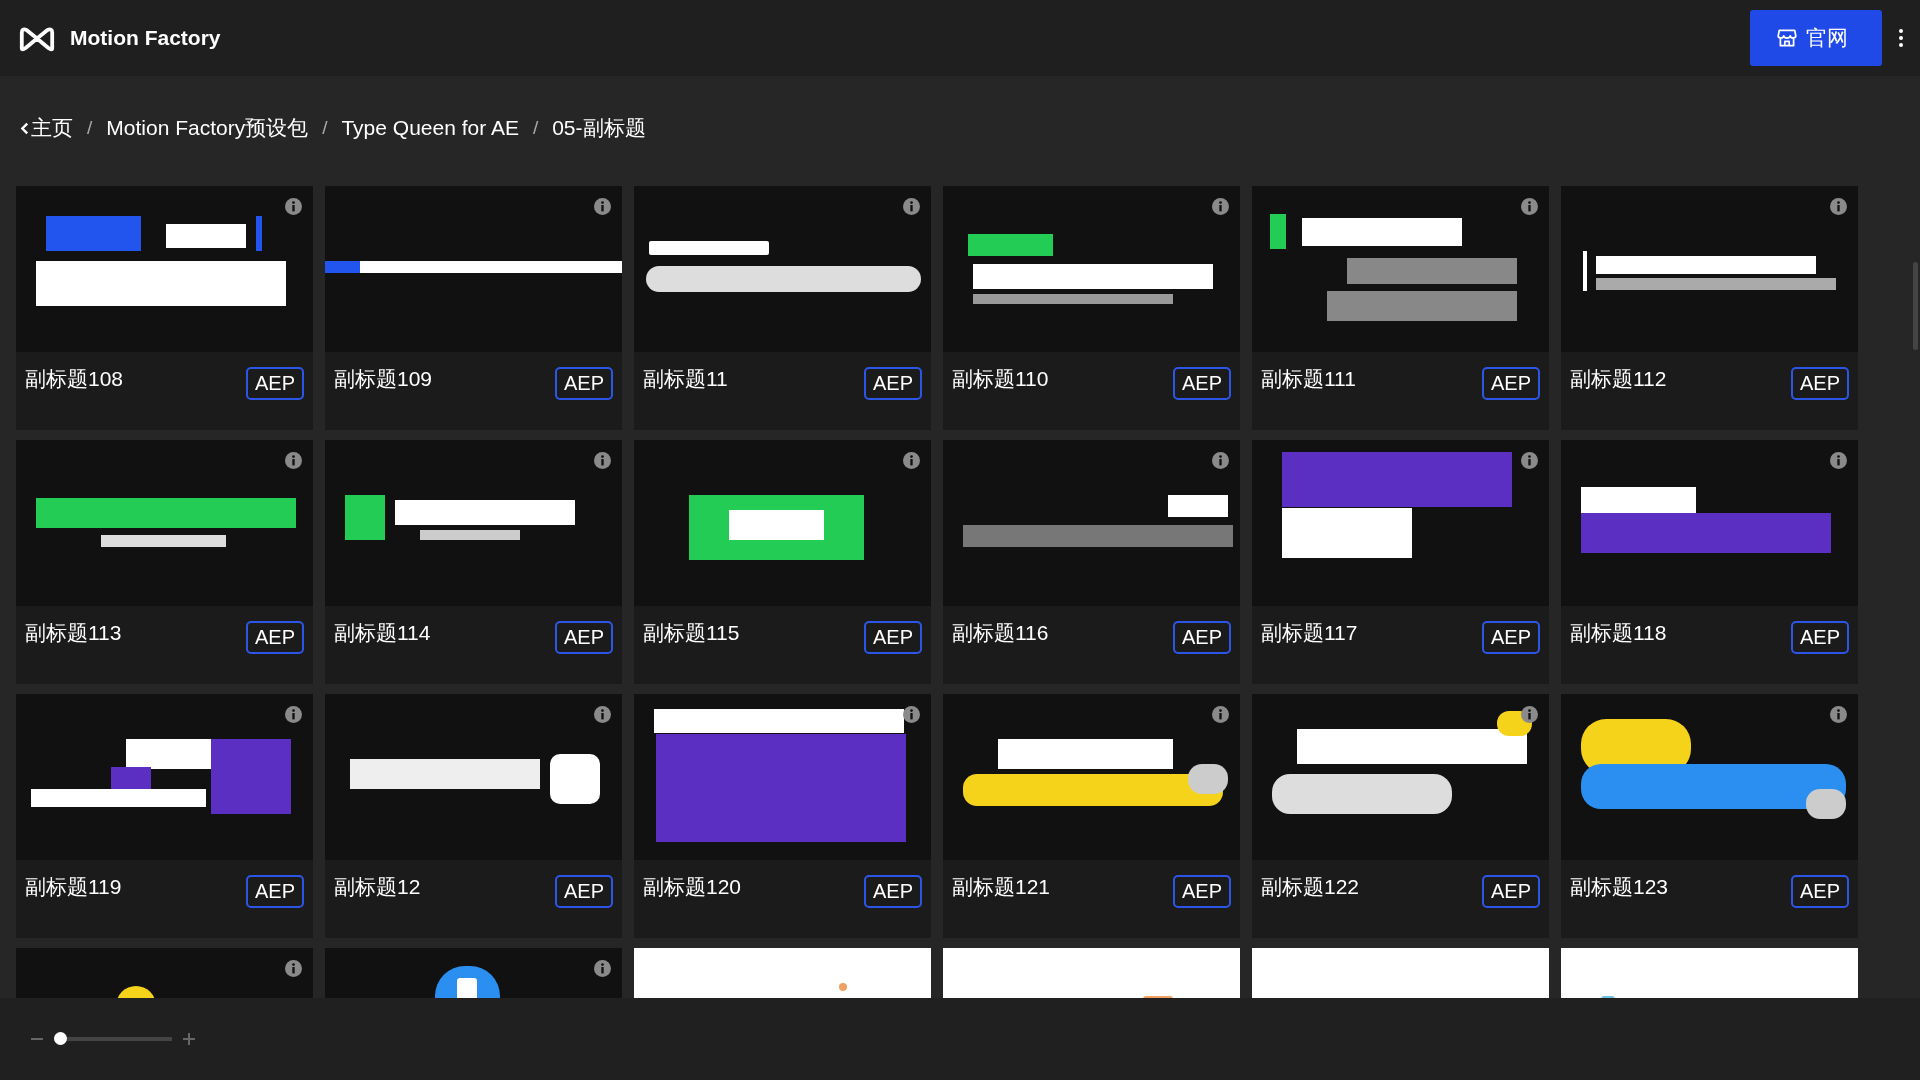 Image resolution: width=1920 pixels, height=1080 pixels. Describe the element at coordinates (164, 816) in the screenshot. I see `template-card: 副标题119 AEP` at that location.